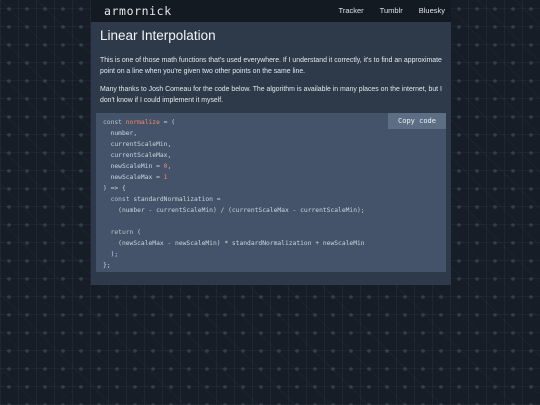 The width and height of the screenshot is (540, 405). Describe the element at coordinates (142, 122) in the screenshot. I see `code-function-name: normalize` at that location.